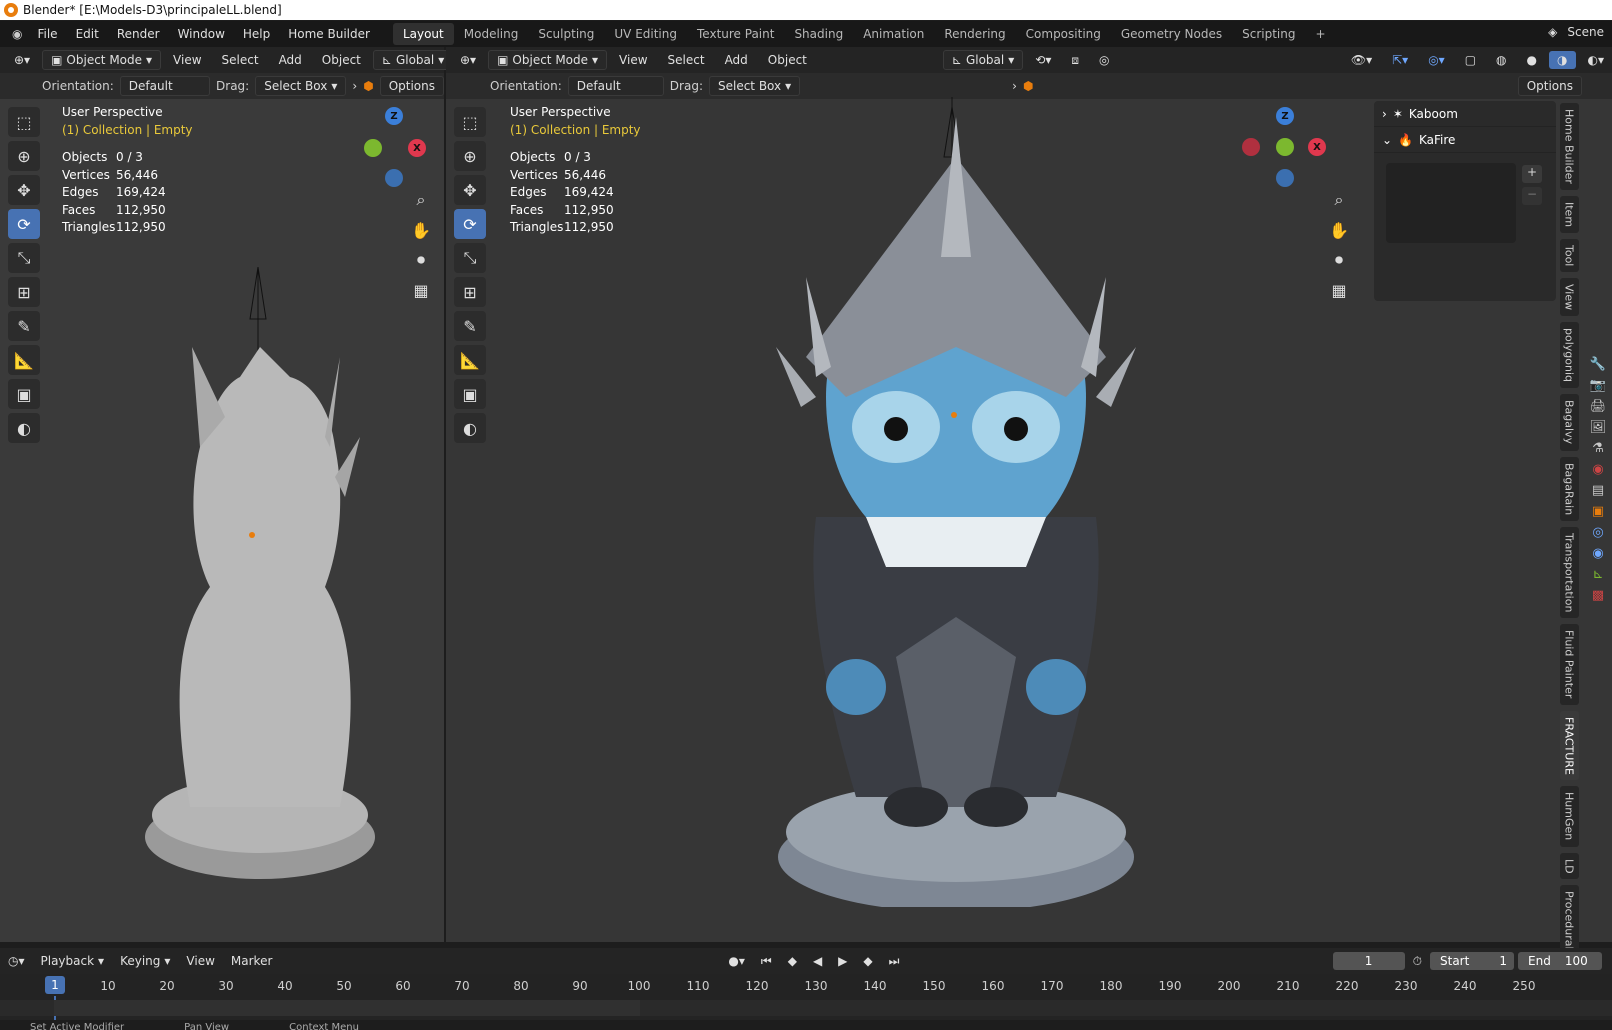 The width and height of the screenshot is (1612, 1030). What do you see at coordinates (1598, 406) in the screenshot?
I see `output-props-icon: 🖨` at bounding box center [1598, 406].